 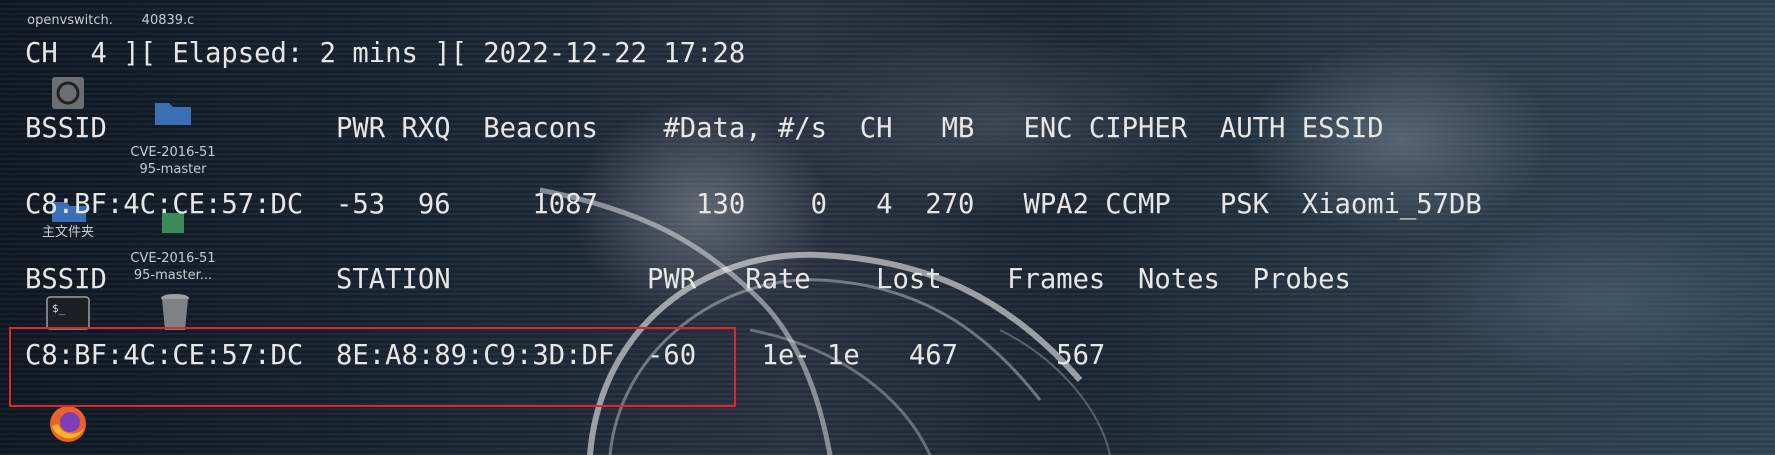 I want to click on disc-icon, so click(x=68, y=93).